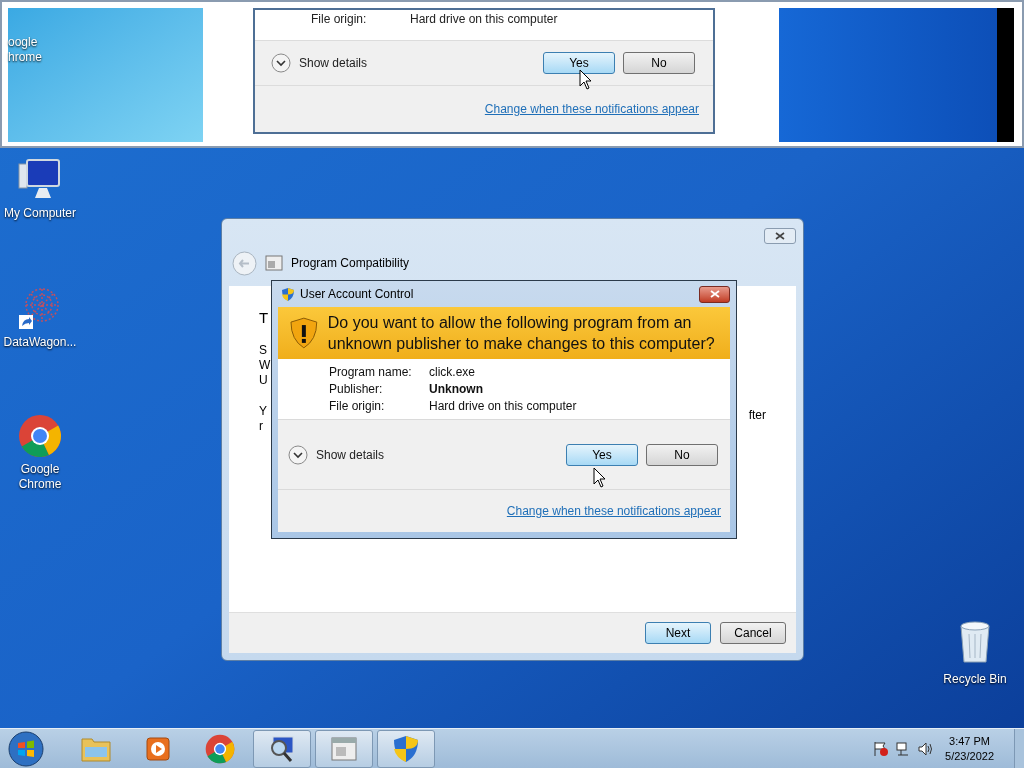  Describe the element at coordinates (265, 365) in the screenshot. I see `partial-text: W` at that location.